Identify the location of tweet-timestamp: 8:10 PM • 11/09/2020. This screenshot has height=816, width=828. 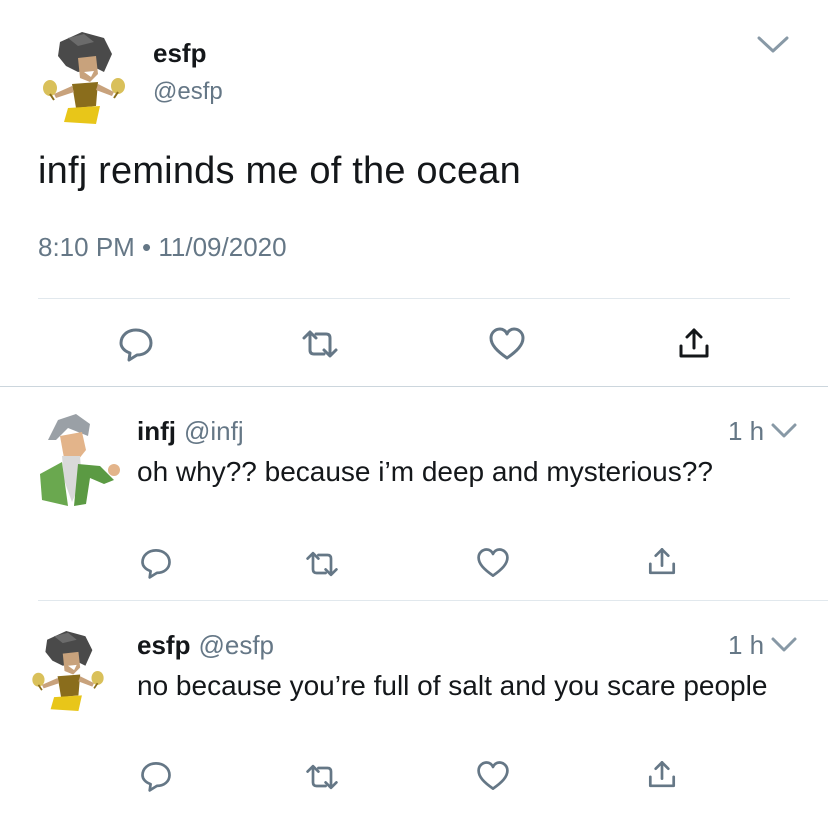
(162, 247).